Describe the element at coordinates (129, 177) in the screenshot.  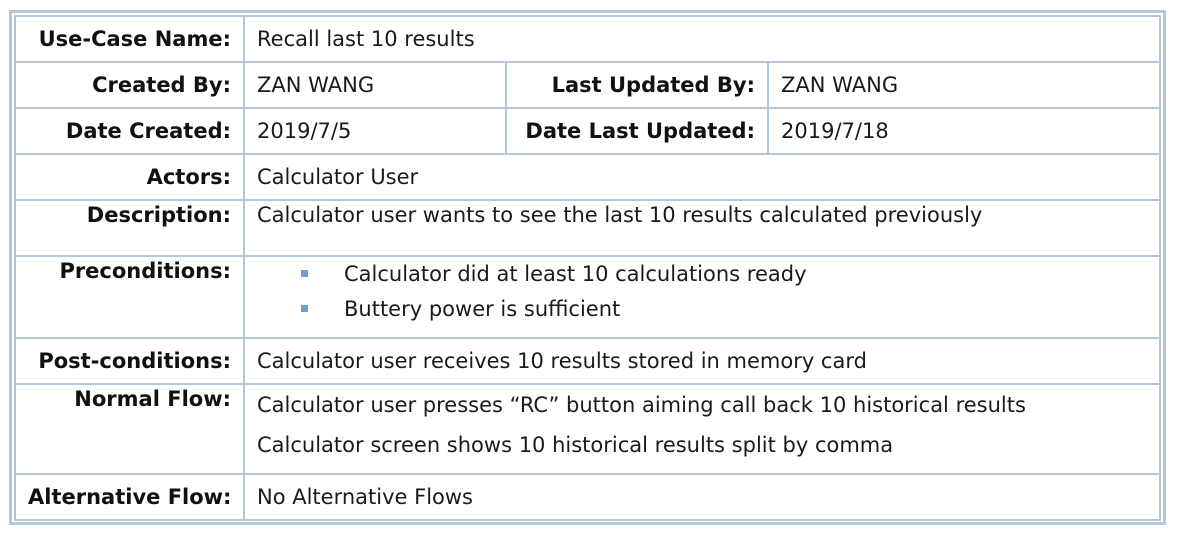
I see `actors-label: Actors:` at that location.